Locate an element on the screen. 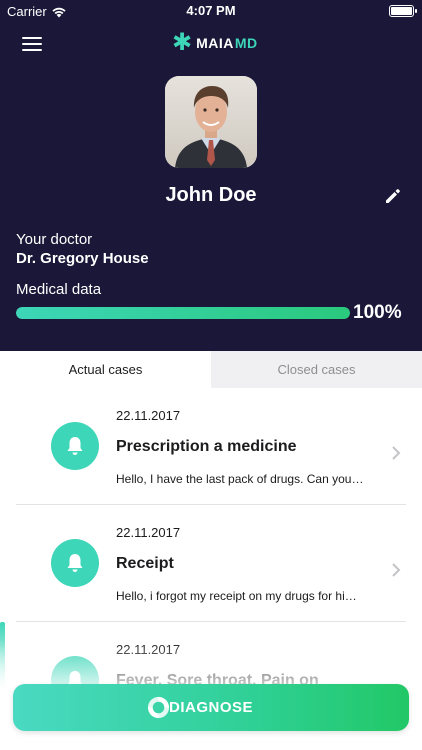 This screenshot has width=422, height=750. case-tabs: Actual cases Closed cases is located at coordinates (211, 369).